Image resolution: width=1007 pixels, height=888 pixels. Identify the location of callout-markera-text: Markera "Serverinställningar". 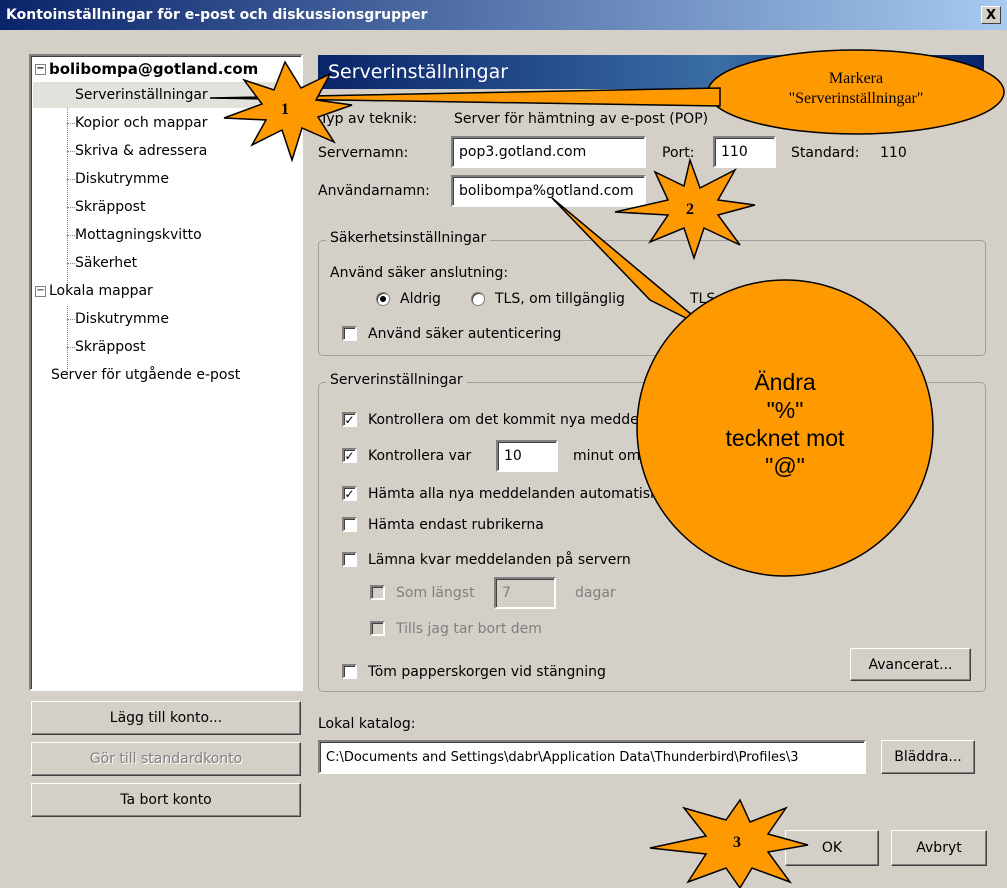
(856, 88).